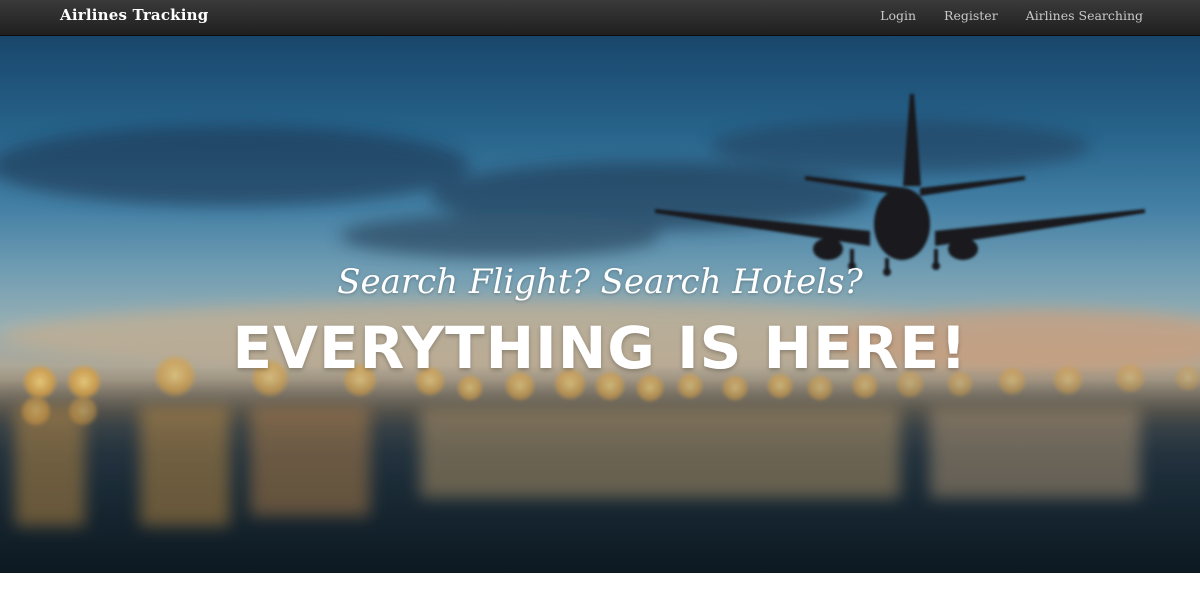 This screenshot has height=600, width=1200. I want to click on airlines-searching-link: Airlines Searching, so click(1084, 15).